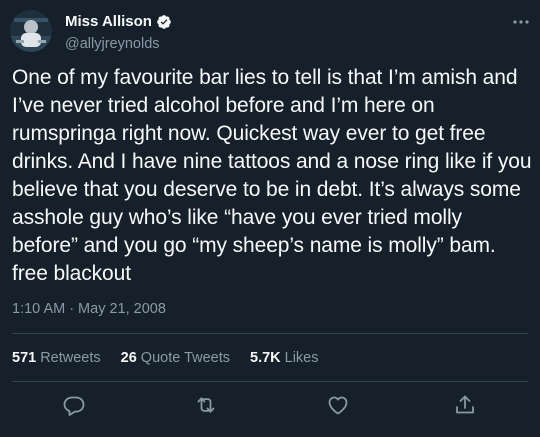  I want to click on quote-tweets-label: Quote Tweets, so click(185, 358).